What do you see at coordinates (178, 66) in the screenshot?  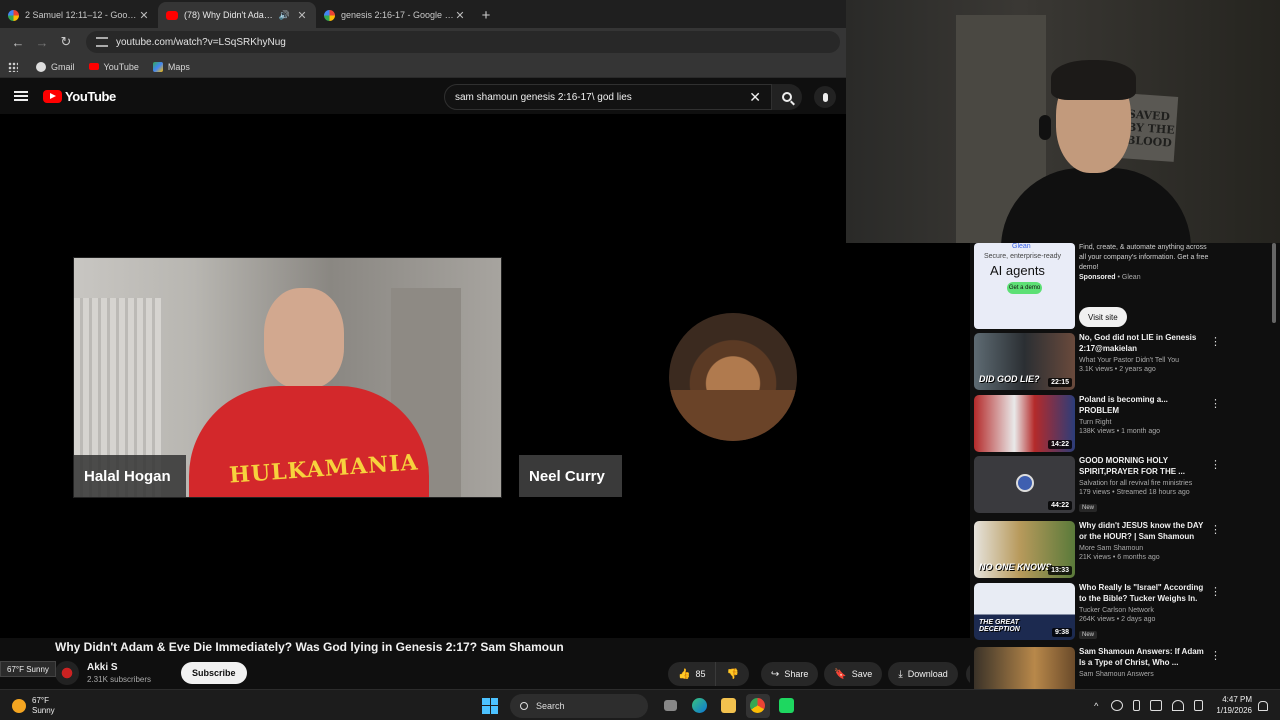 I see `bookmark-label: Maps` at bounding box center [178, 66].